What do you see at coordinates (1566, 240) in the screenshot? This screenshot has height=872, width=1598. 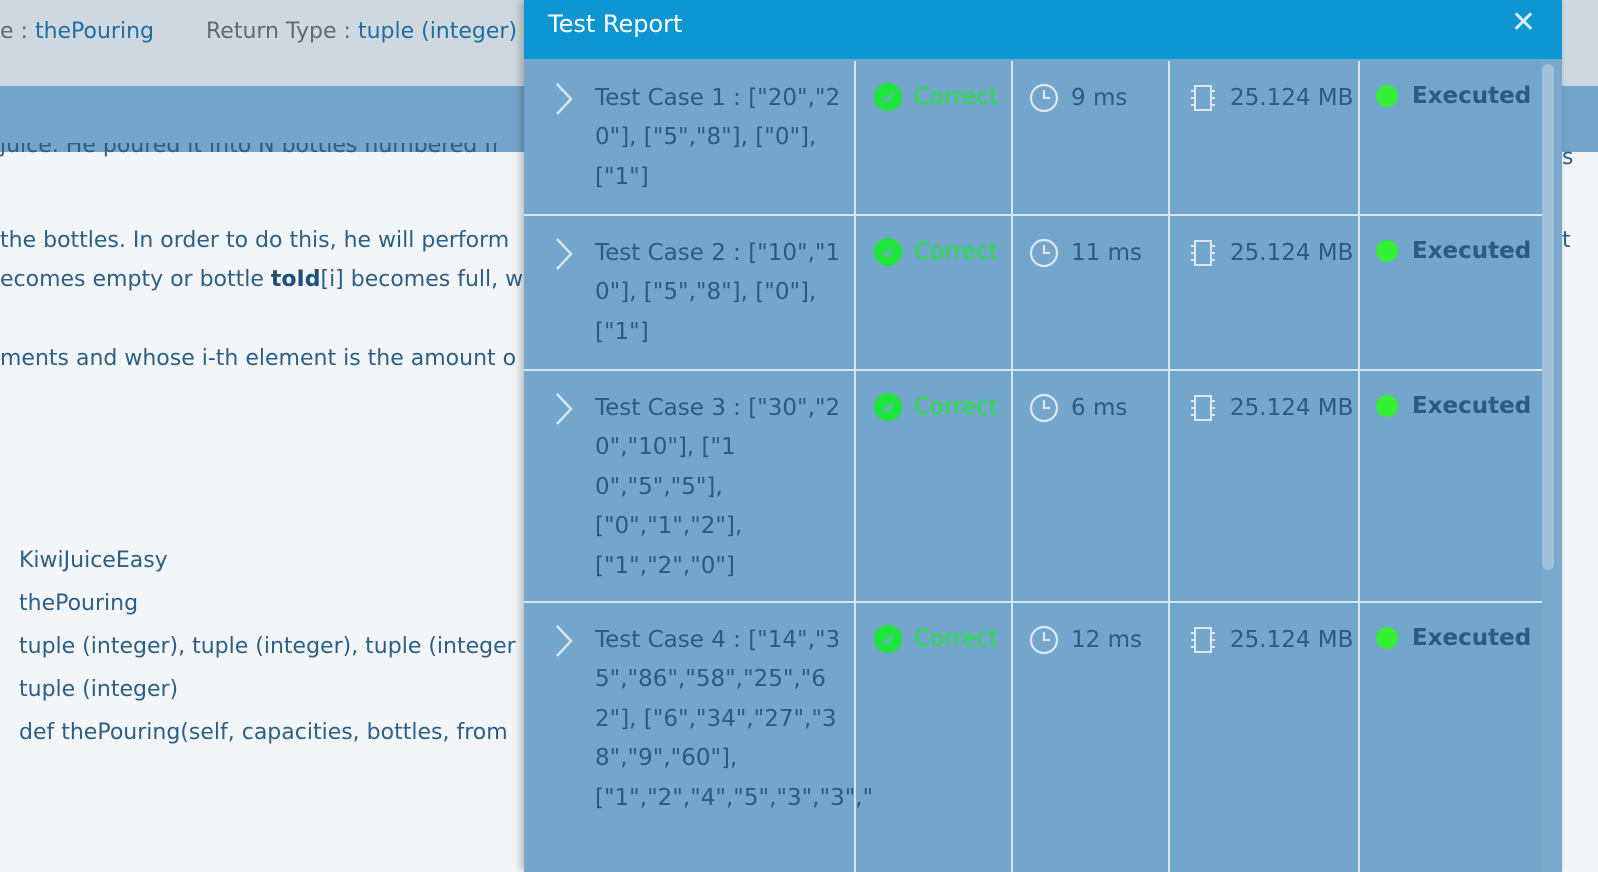 I see `statement-right-edge-2: t` at bounding box center [1566, 240].